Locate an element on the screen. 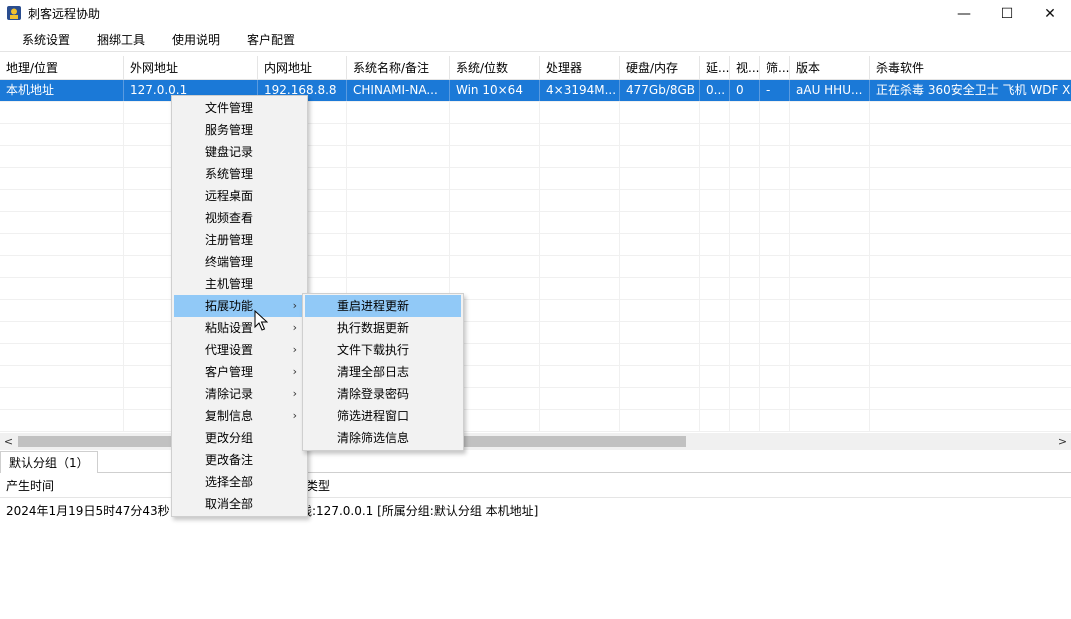 The image size is (1071, 619). column-header-lan-ip: 内网地址 is located at coordinates (302, 68).